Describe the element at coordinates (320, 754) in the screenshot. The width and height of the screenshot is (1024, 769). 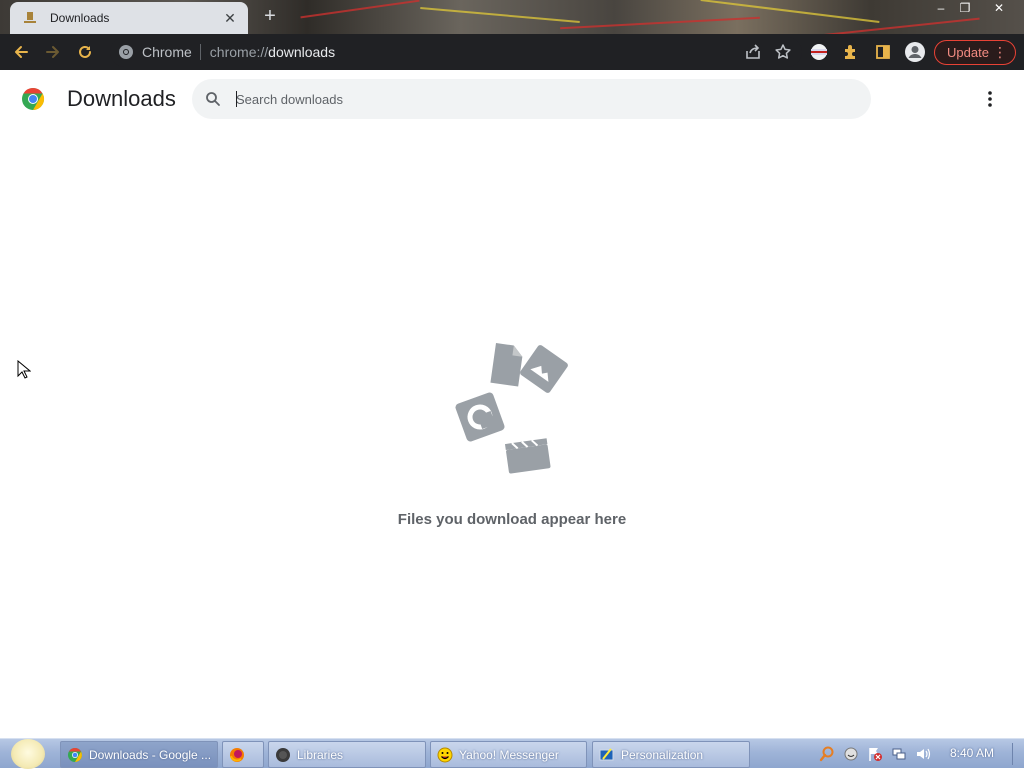
I see `taskbar-item-label: Libraries` at that location.